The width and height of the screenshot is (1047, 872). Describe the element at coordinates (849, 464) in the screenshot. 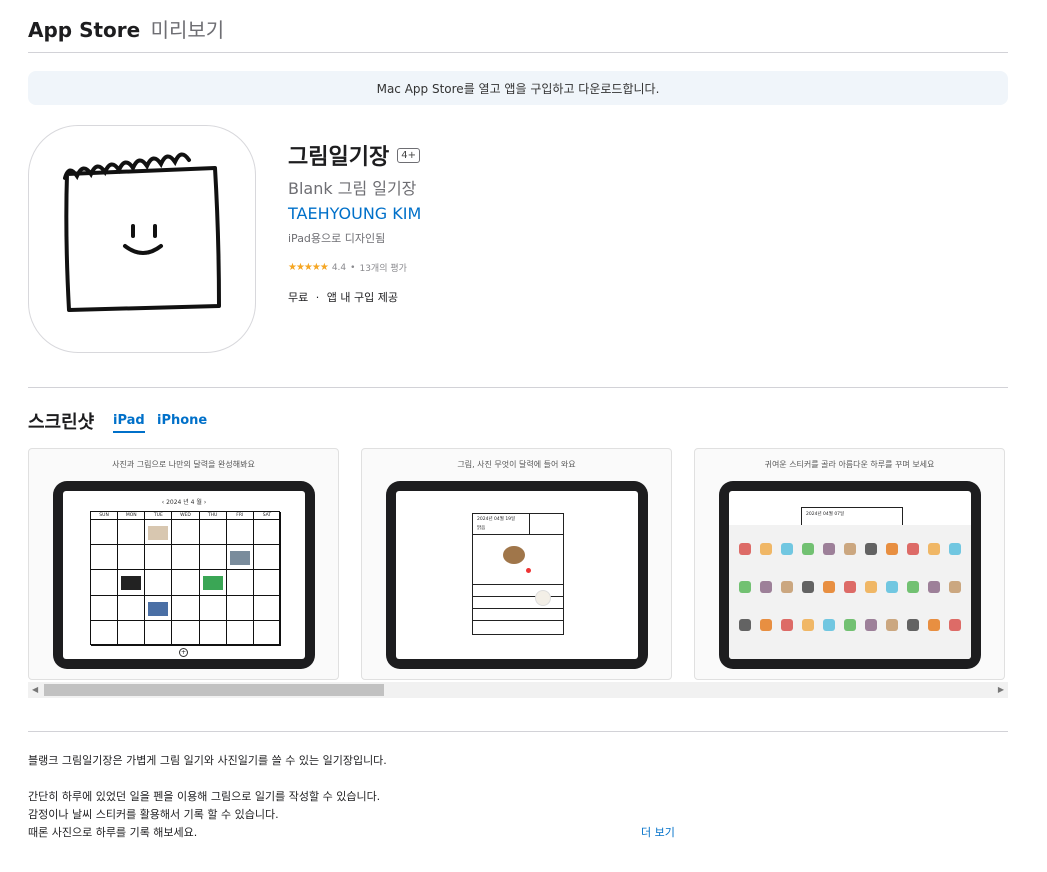

I see `screenshot-caption: 귀여운 스티커를 골라 아름다운 하루를 꾸며 보세요` at that location.